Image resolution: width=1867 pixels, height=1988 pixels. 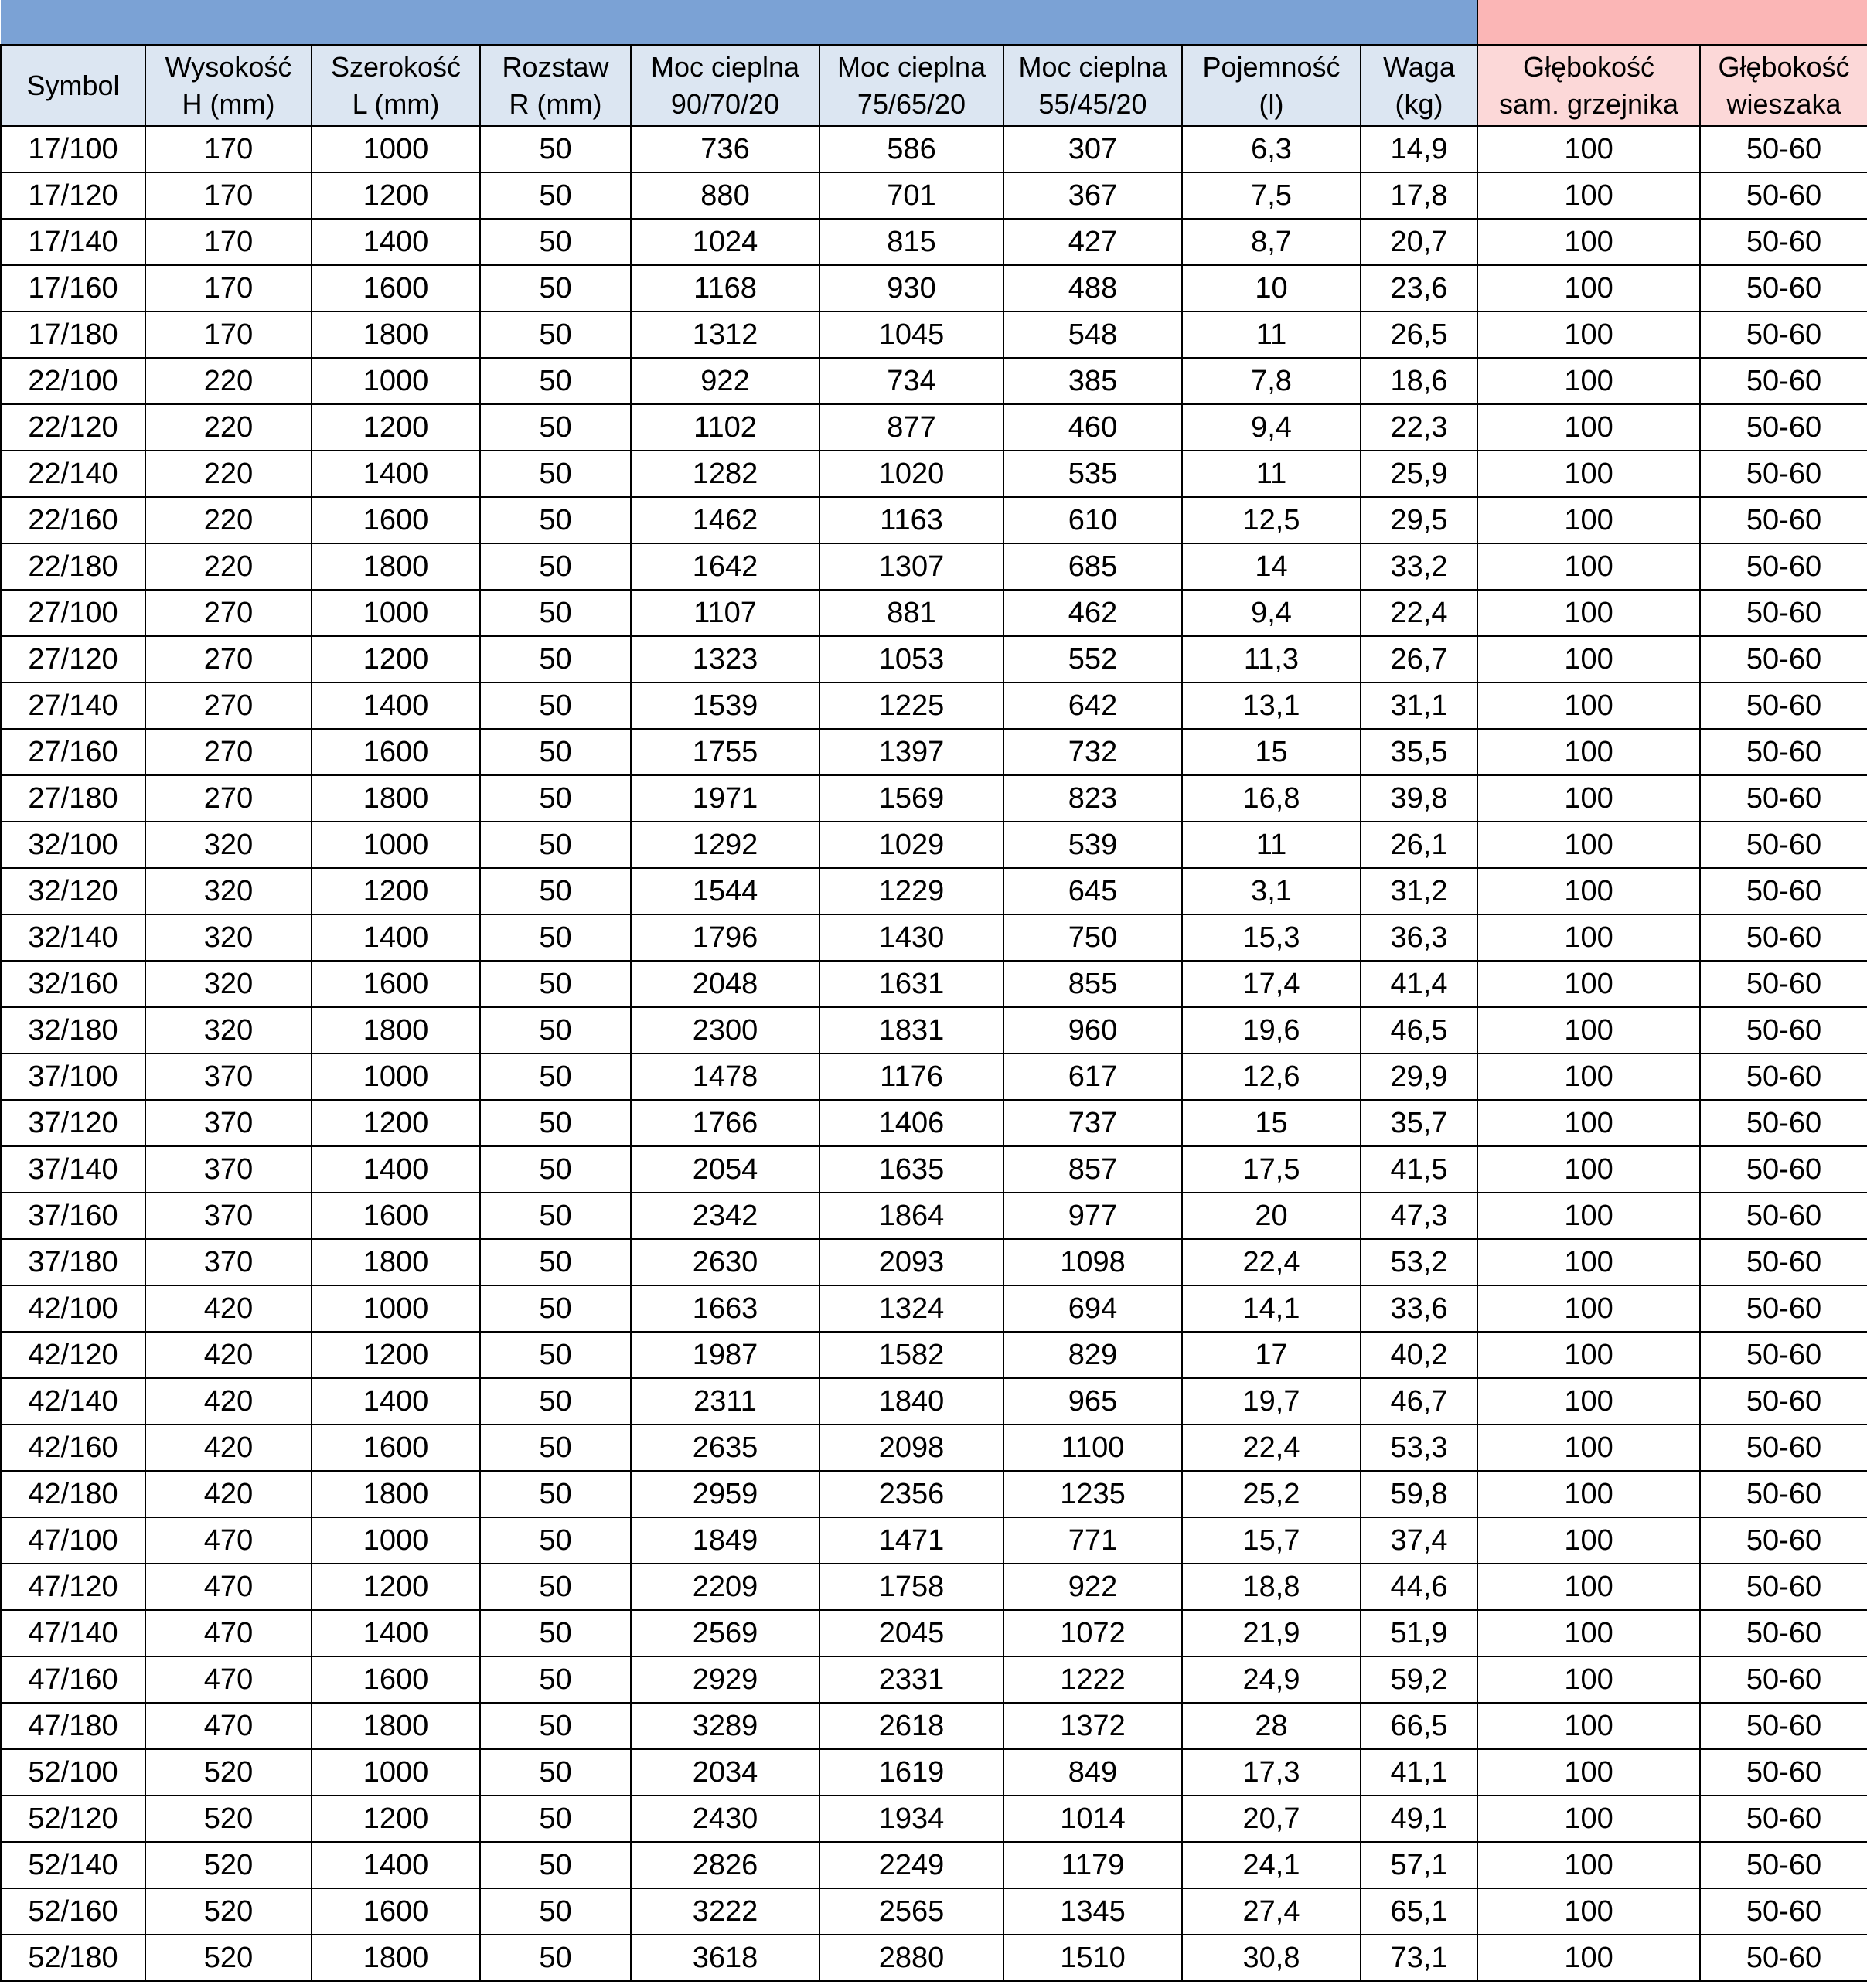 I want to click on cell-power-55-45-20: 1100, so click(x=1093, y=1448).